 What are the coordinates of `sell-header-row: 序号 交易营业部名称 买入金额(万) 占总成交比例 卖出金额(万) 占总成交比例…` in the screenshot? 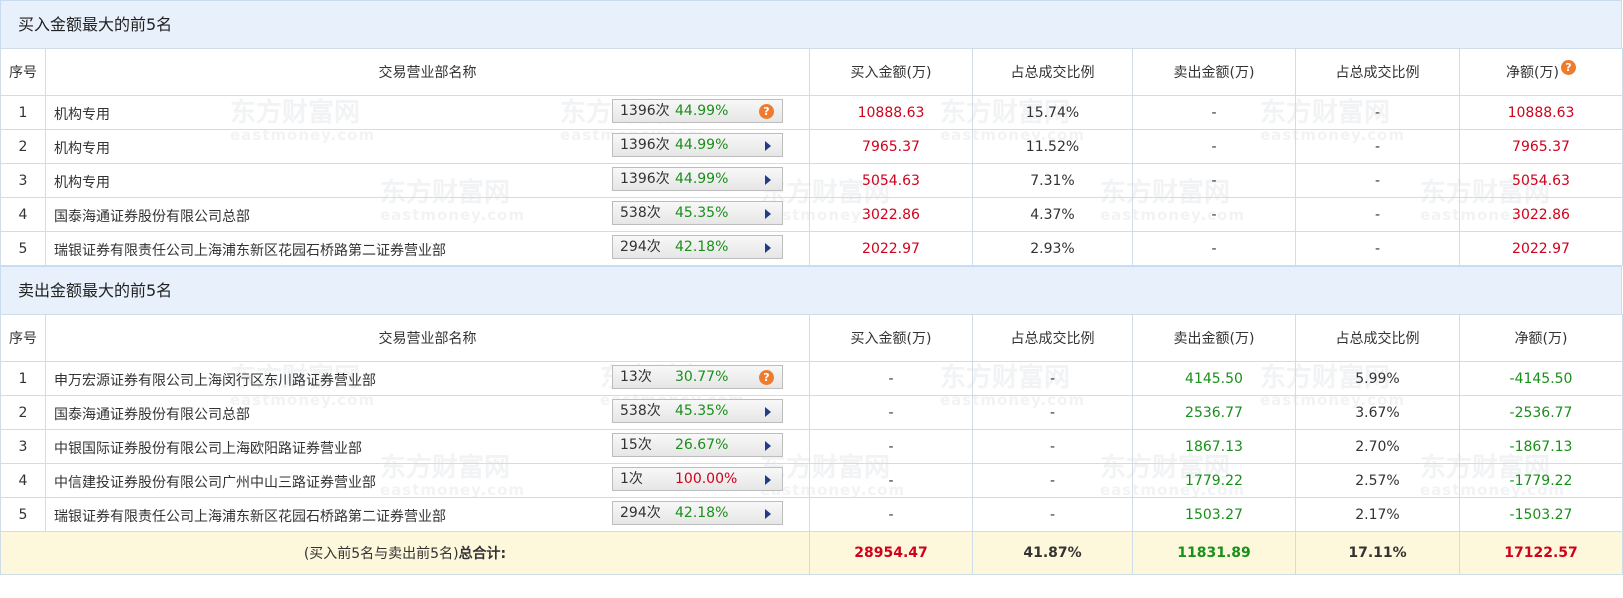 It's located at (811, 338).